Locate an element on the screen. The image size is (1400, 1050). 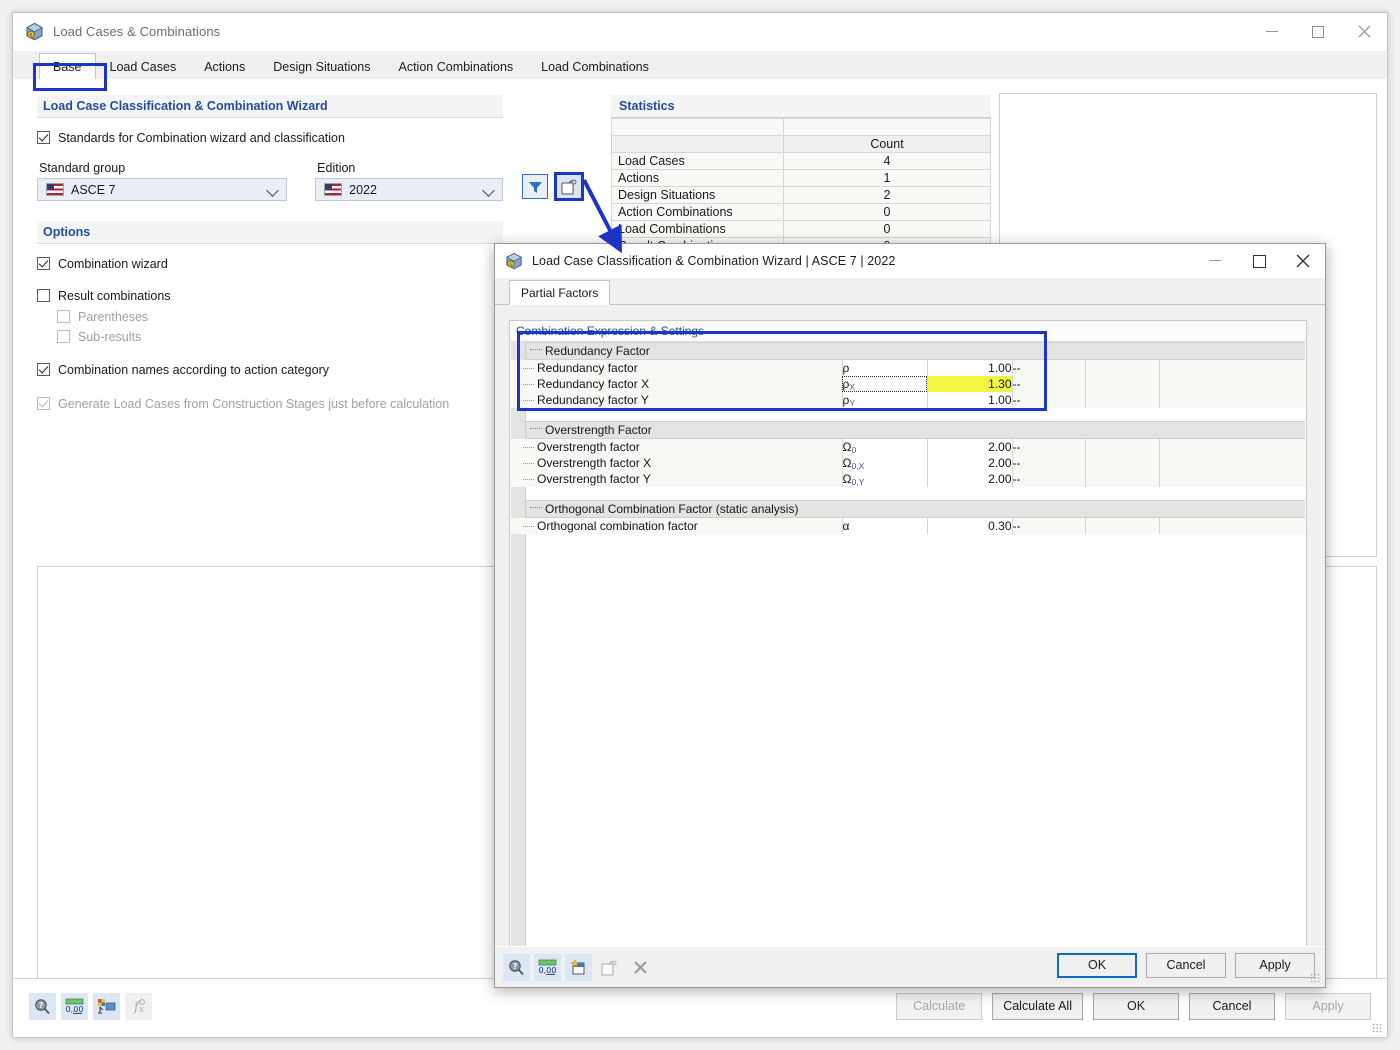
dialog-maximize-button is located at coordinates (1259, 261).